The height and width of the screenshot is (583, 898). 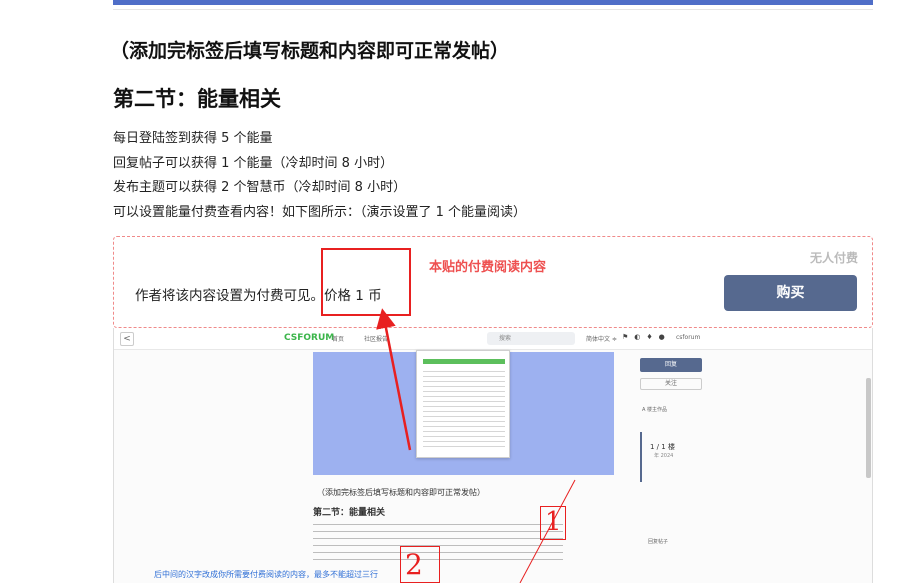 What do you see at coordinates (646, 337) in the screenshot?
I see `screenshot-toolbar-icons: ⚑◐♦●` at bounding box center [646, 337].